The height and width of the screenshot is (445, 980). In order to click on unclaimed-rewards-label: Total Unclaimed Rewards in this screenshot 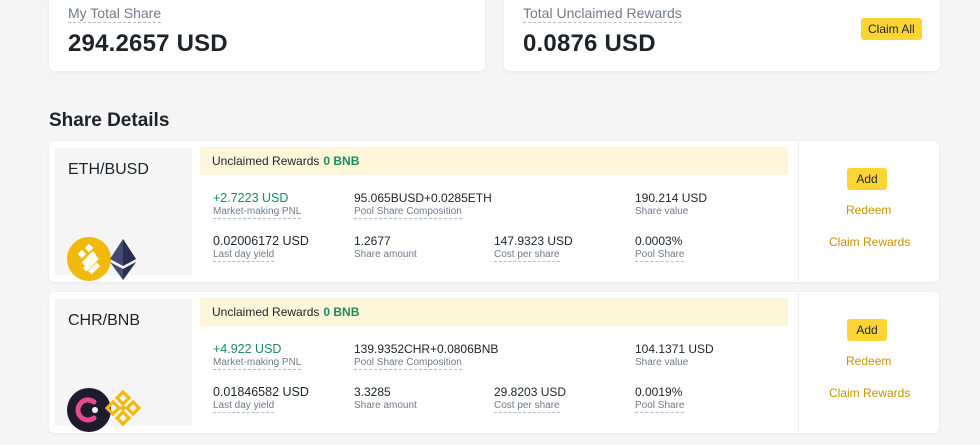, I will do `click(602, 14)`.